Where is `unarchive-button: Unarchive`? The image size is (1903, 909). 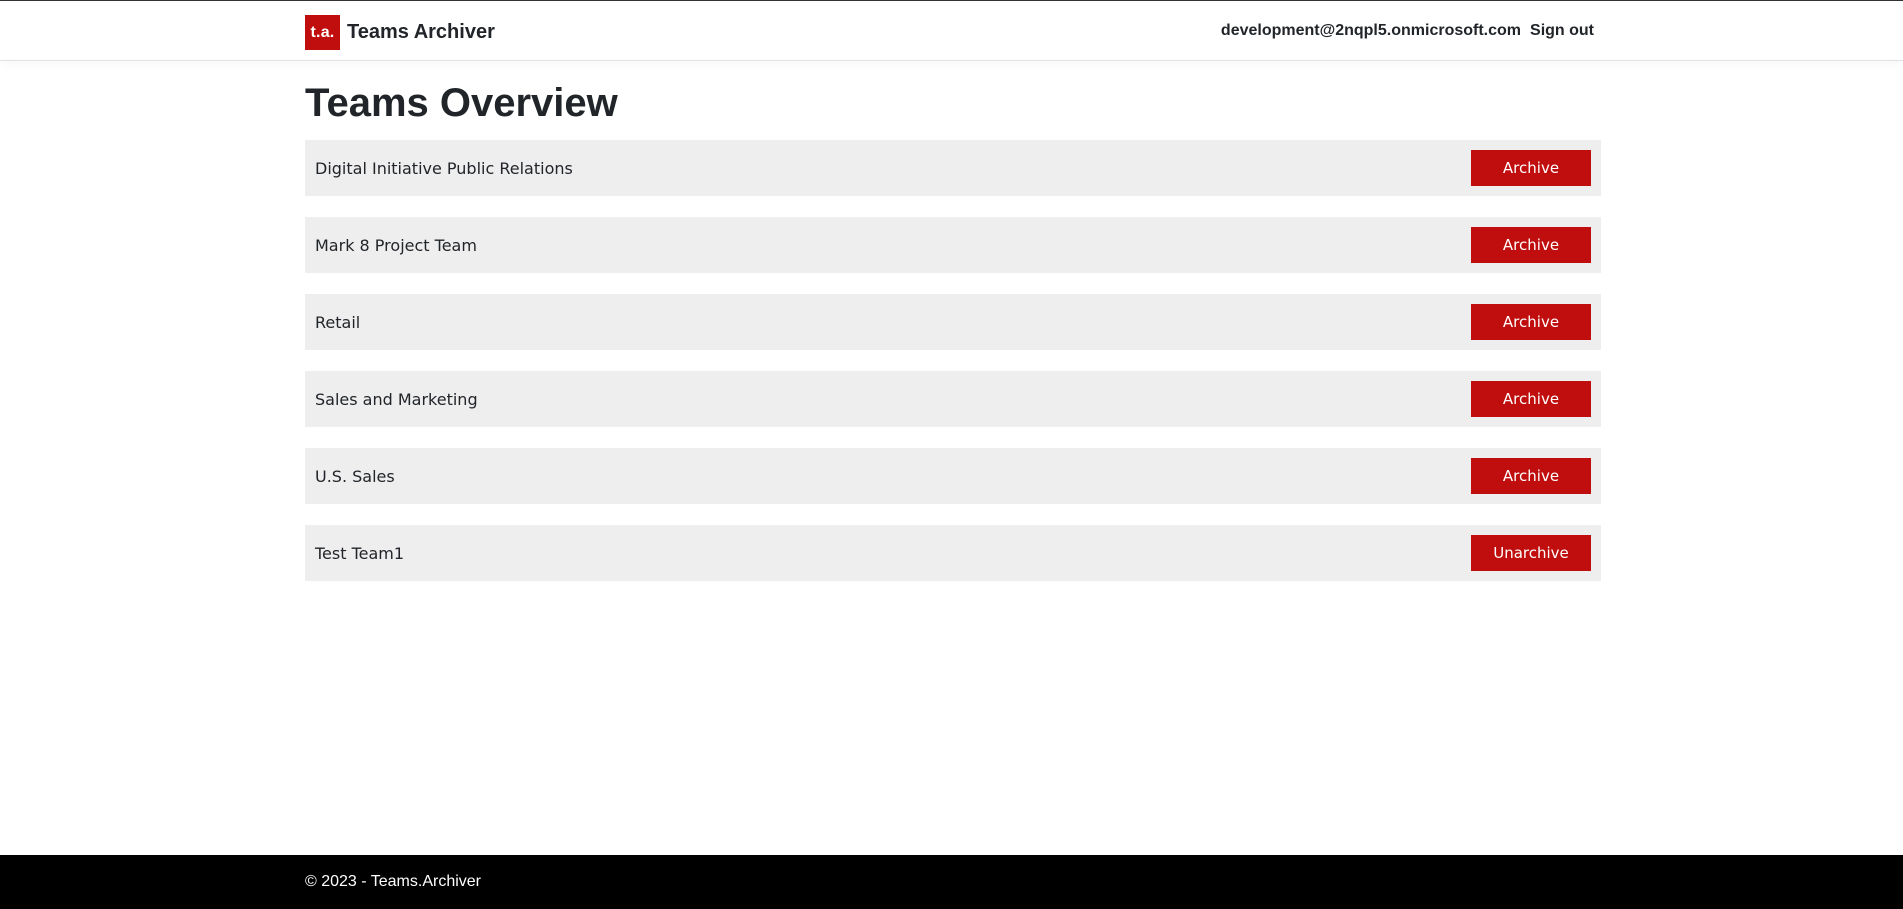
unarchive-button: Unarchive is located at coordinates (1531, 553).